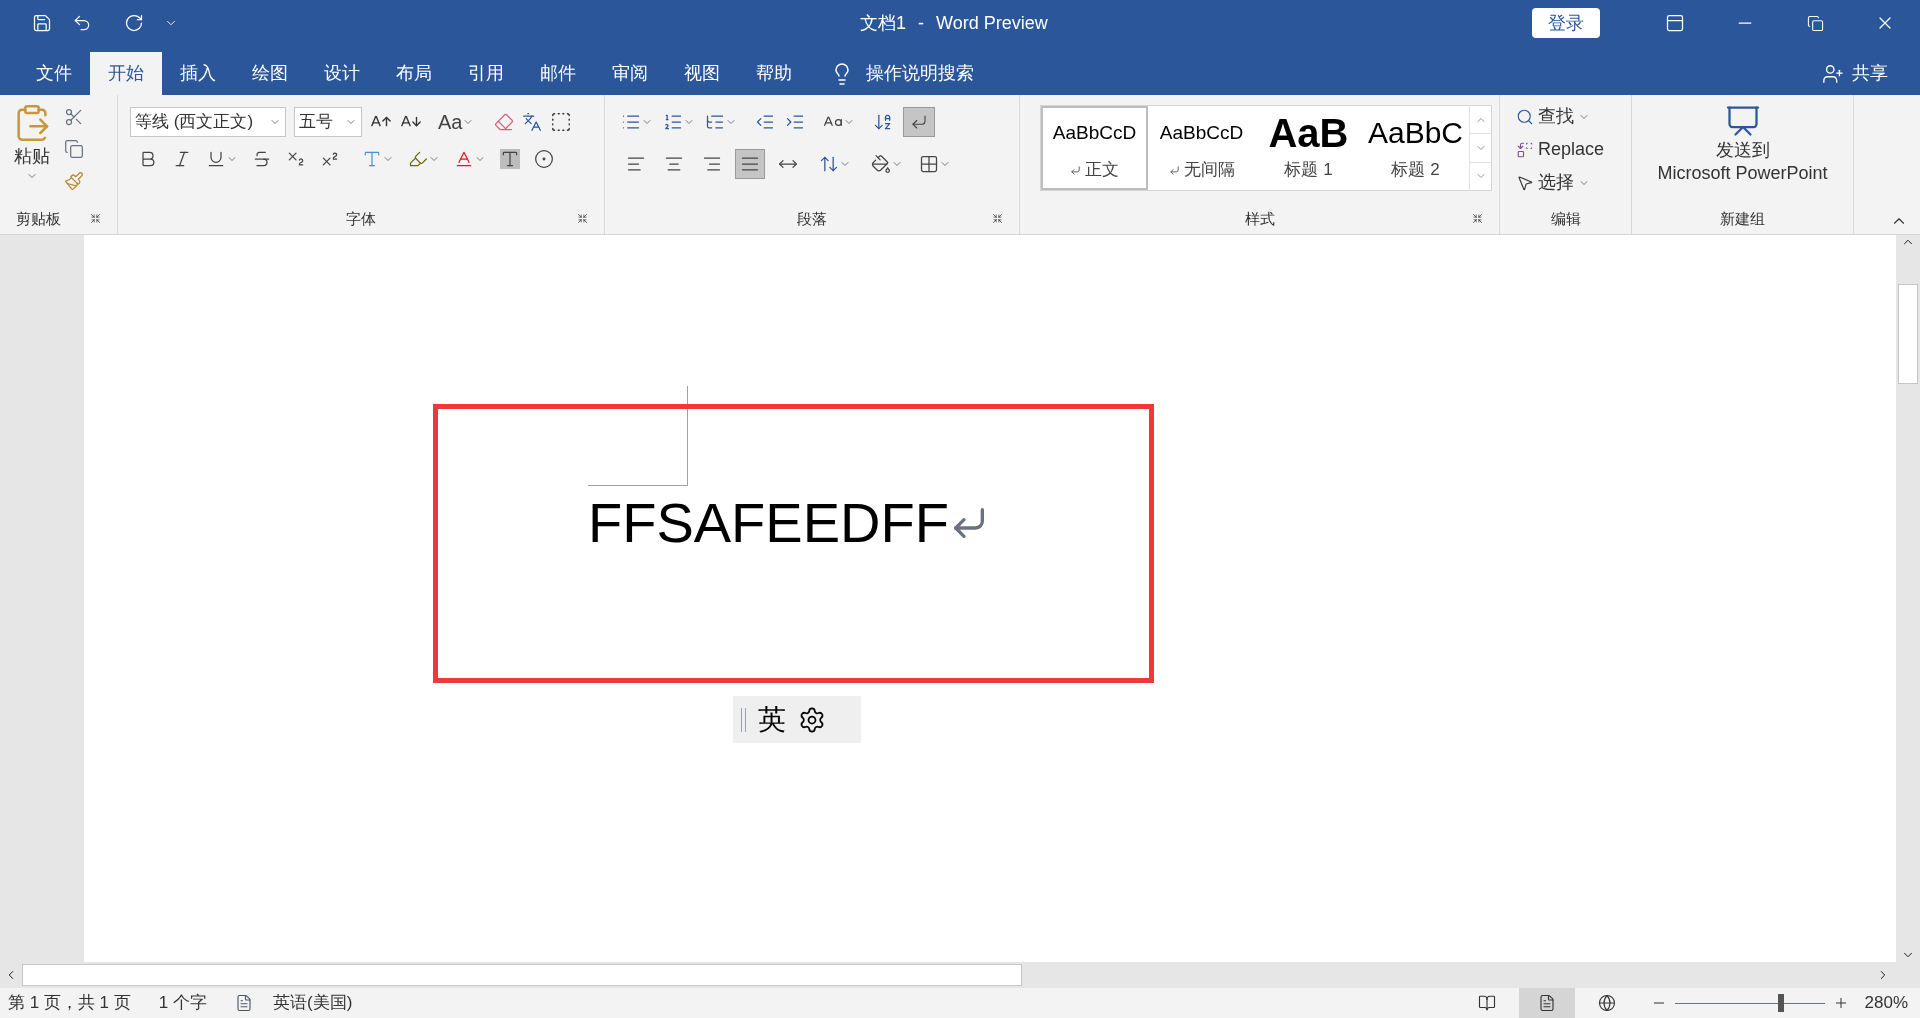 The width and height of the screenshot is (1920, 1018). I want to click on paste-button: 粘贴, so click(32, 156).